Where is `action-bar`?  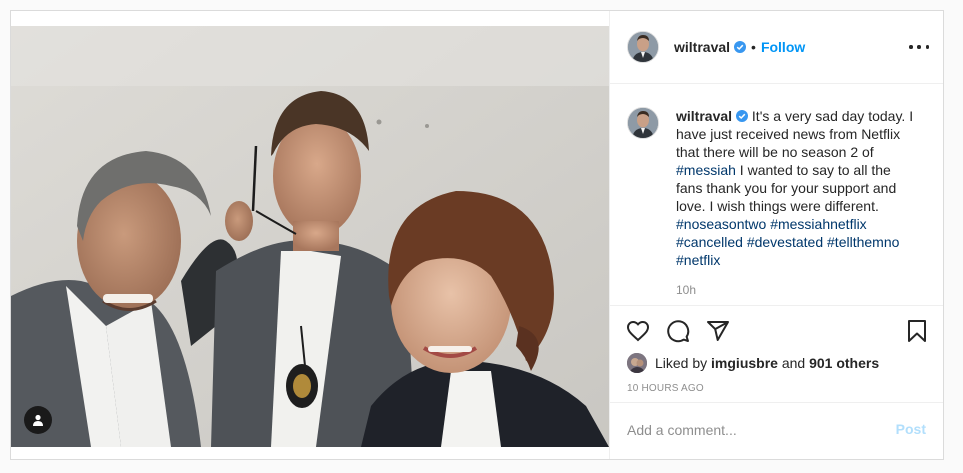 action-bar is located at coordinates (776, 331).